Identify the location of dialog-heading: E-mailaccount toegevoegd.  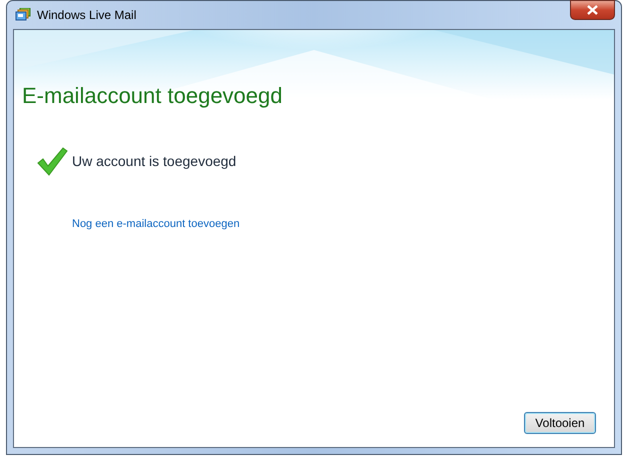
(153, 96).